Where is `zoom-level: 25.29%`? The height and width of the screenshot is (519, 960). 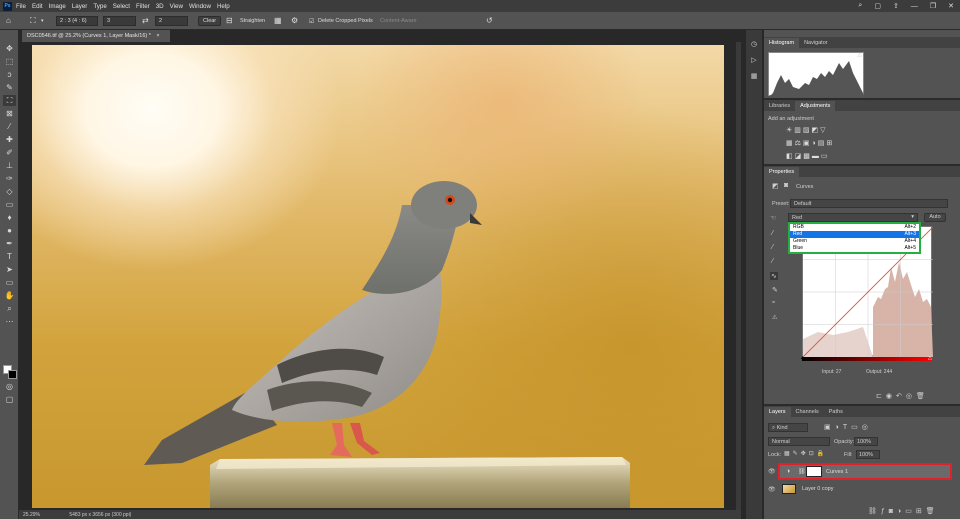
zoom-level: 25.29% is located at coordinates (31, 515).